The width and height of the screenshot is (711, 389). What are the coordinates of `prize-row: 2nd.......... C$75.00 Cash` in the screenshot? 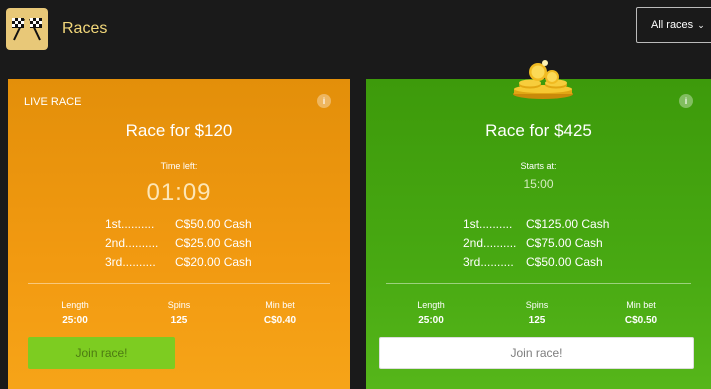 It's located at (538, 246).